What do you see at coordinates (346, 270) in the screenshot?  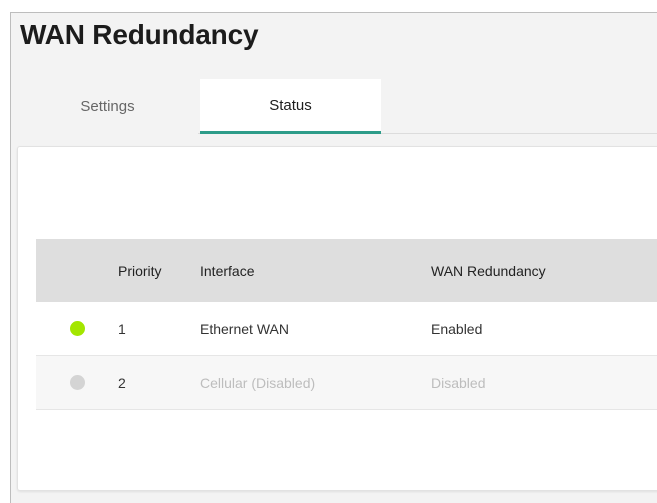 I see `table-header: Priority Interface WAN Redundancy` at bounding box center [346, 270].